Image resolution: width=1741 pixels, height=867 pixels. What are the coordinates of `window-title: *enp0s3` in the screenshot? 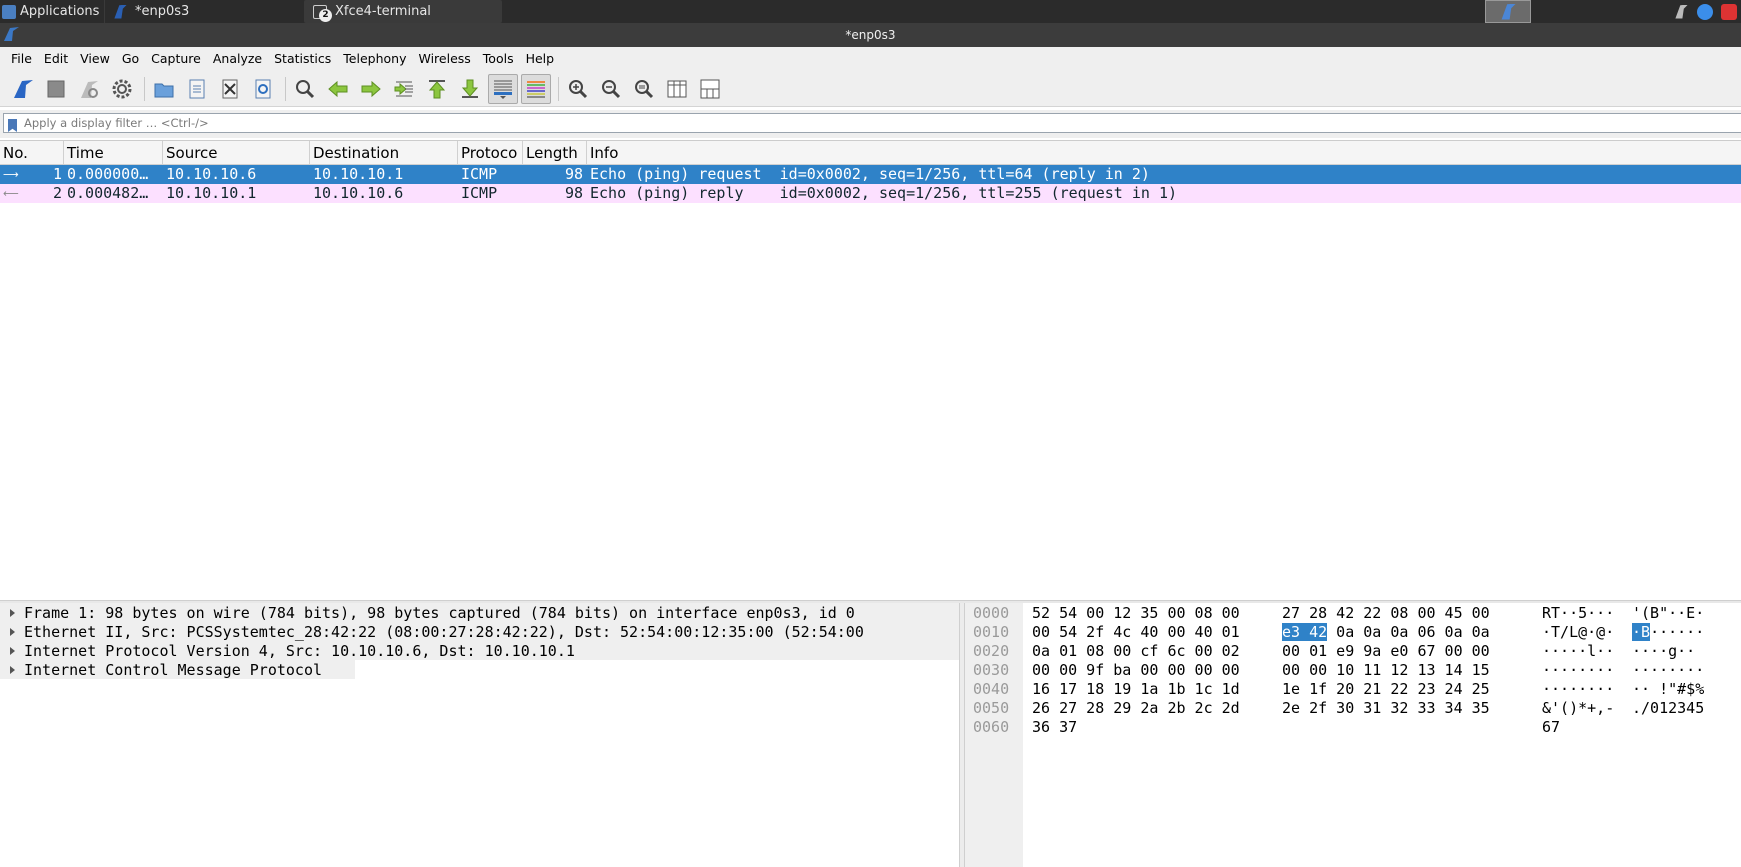 It's located at (870, 35).